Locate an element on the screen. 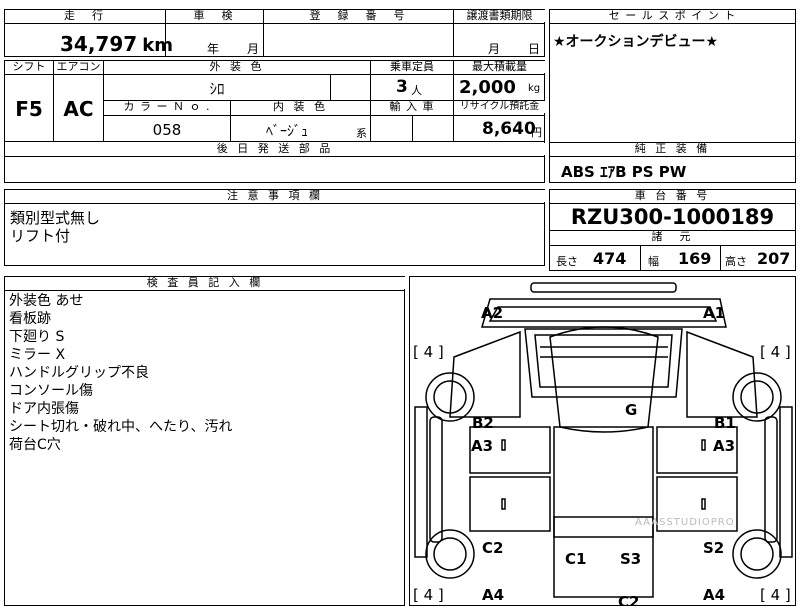 The height and width of the screenshot is (606, 800). capacity-value: 3 is located at coordinates (402, 87).